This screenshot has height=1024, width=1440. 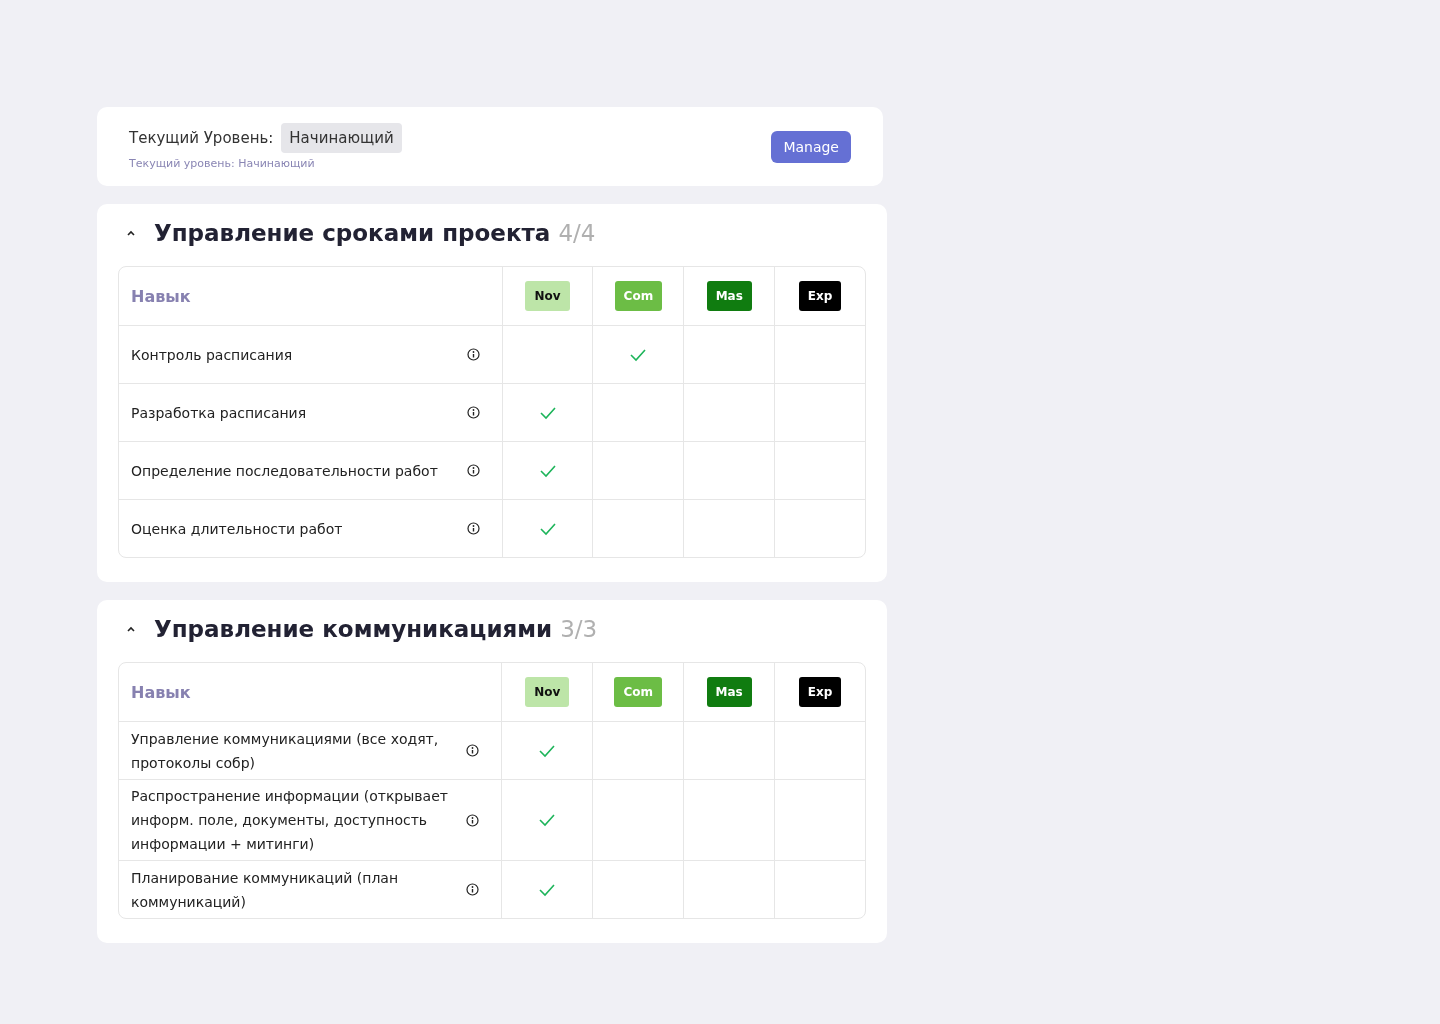 What do you see at coordinates (237, 529) in the screenshot?
I see `skill-name: Оценка длительности работ` at bounding box center [237, 529].